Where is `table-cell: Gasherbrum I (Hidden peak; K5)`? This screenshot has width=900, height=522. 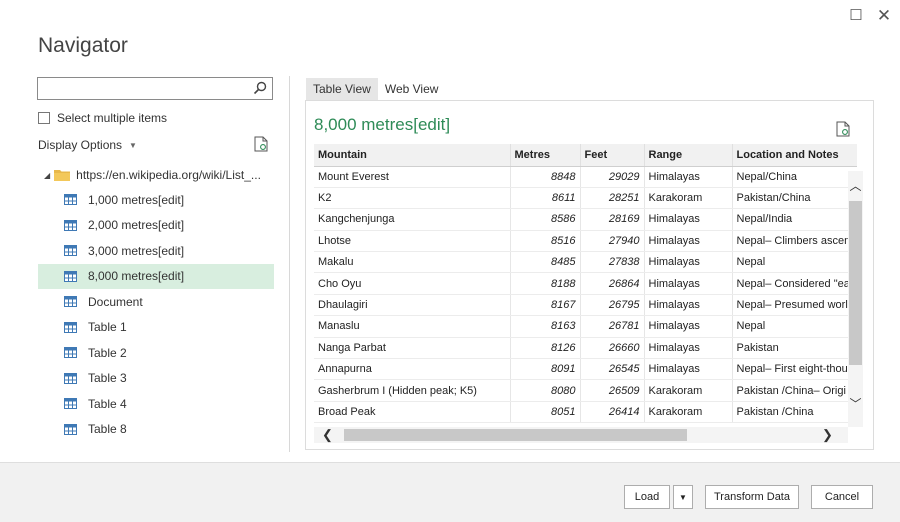 table-cell: Gasherbrum I (Hidden peak; K5) is located at coordinates (412, 390).